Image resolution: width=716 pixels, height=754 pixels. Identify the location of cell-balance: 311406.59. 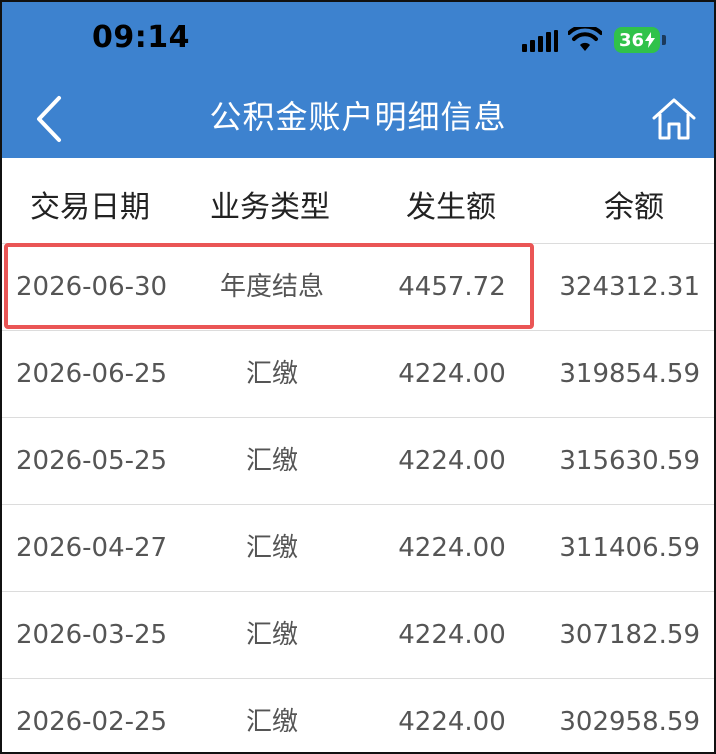
(629, 548).